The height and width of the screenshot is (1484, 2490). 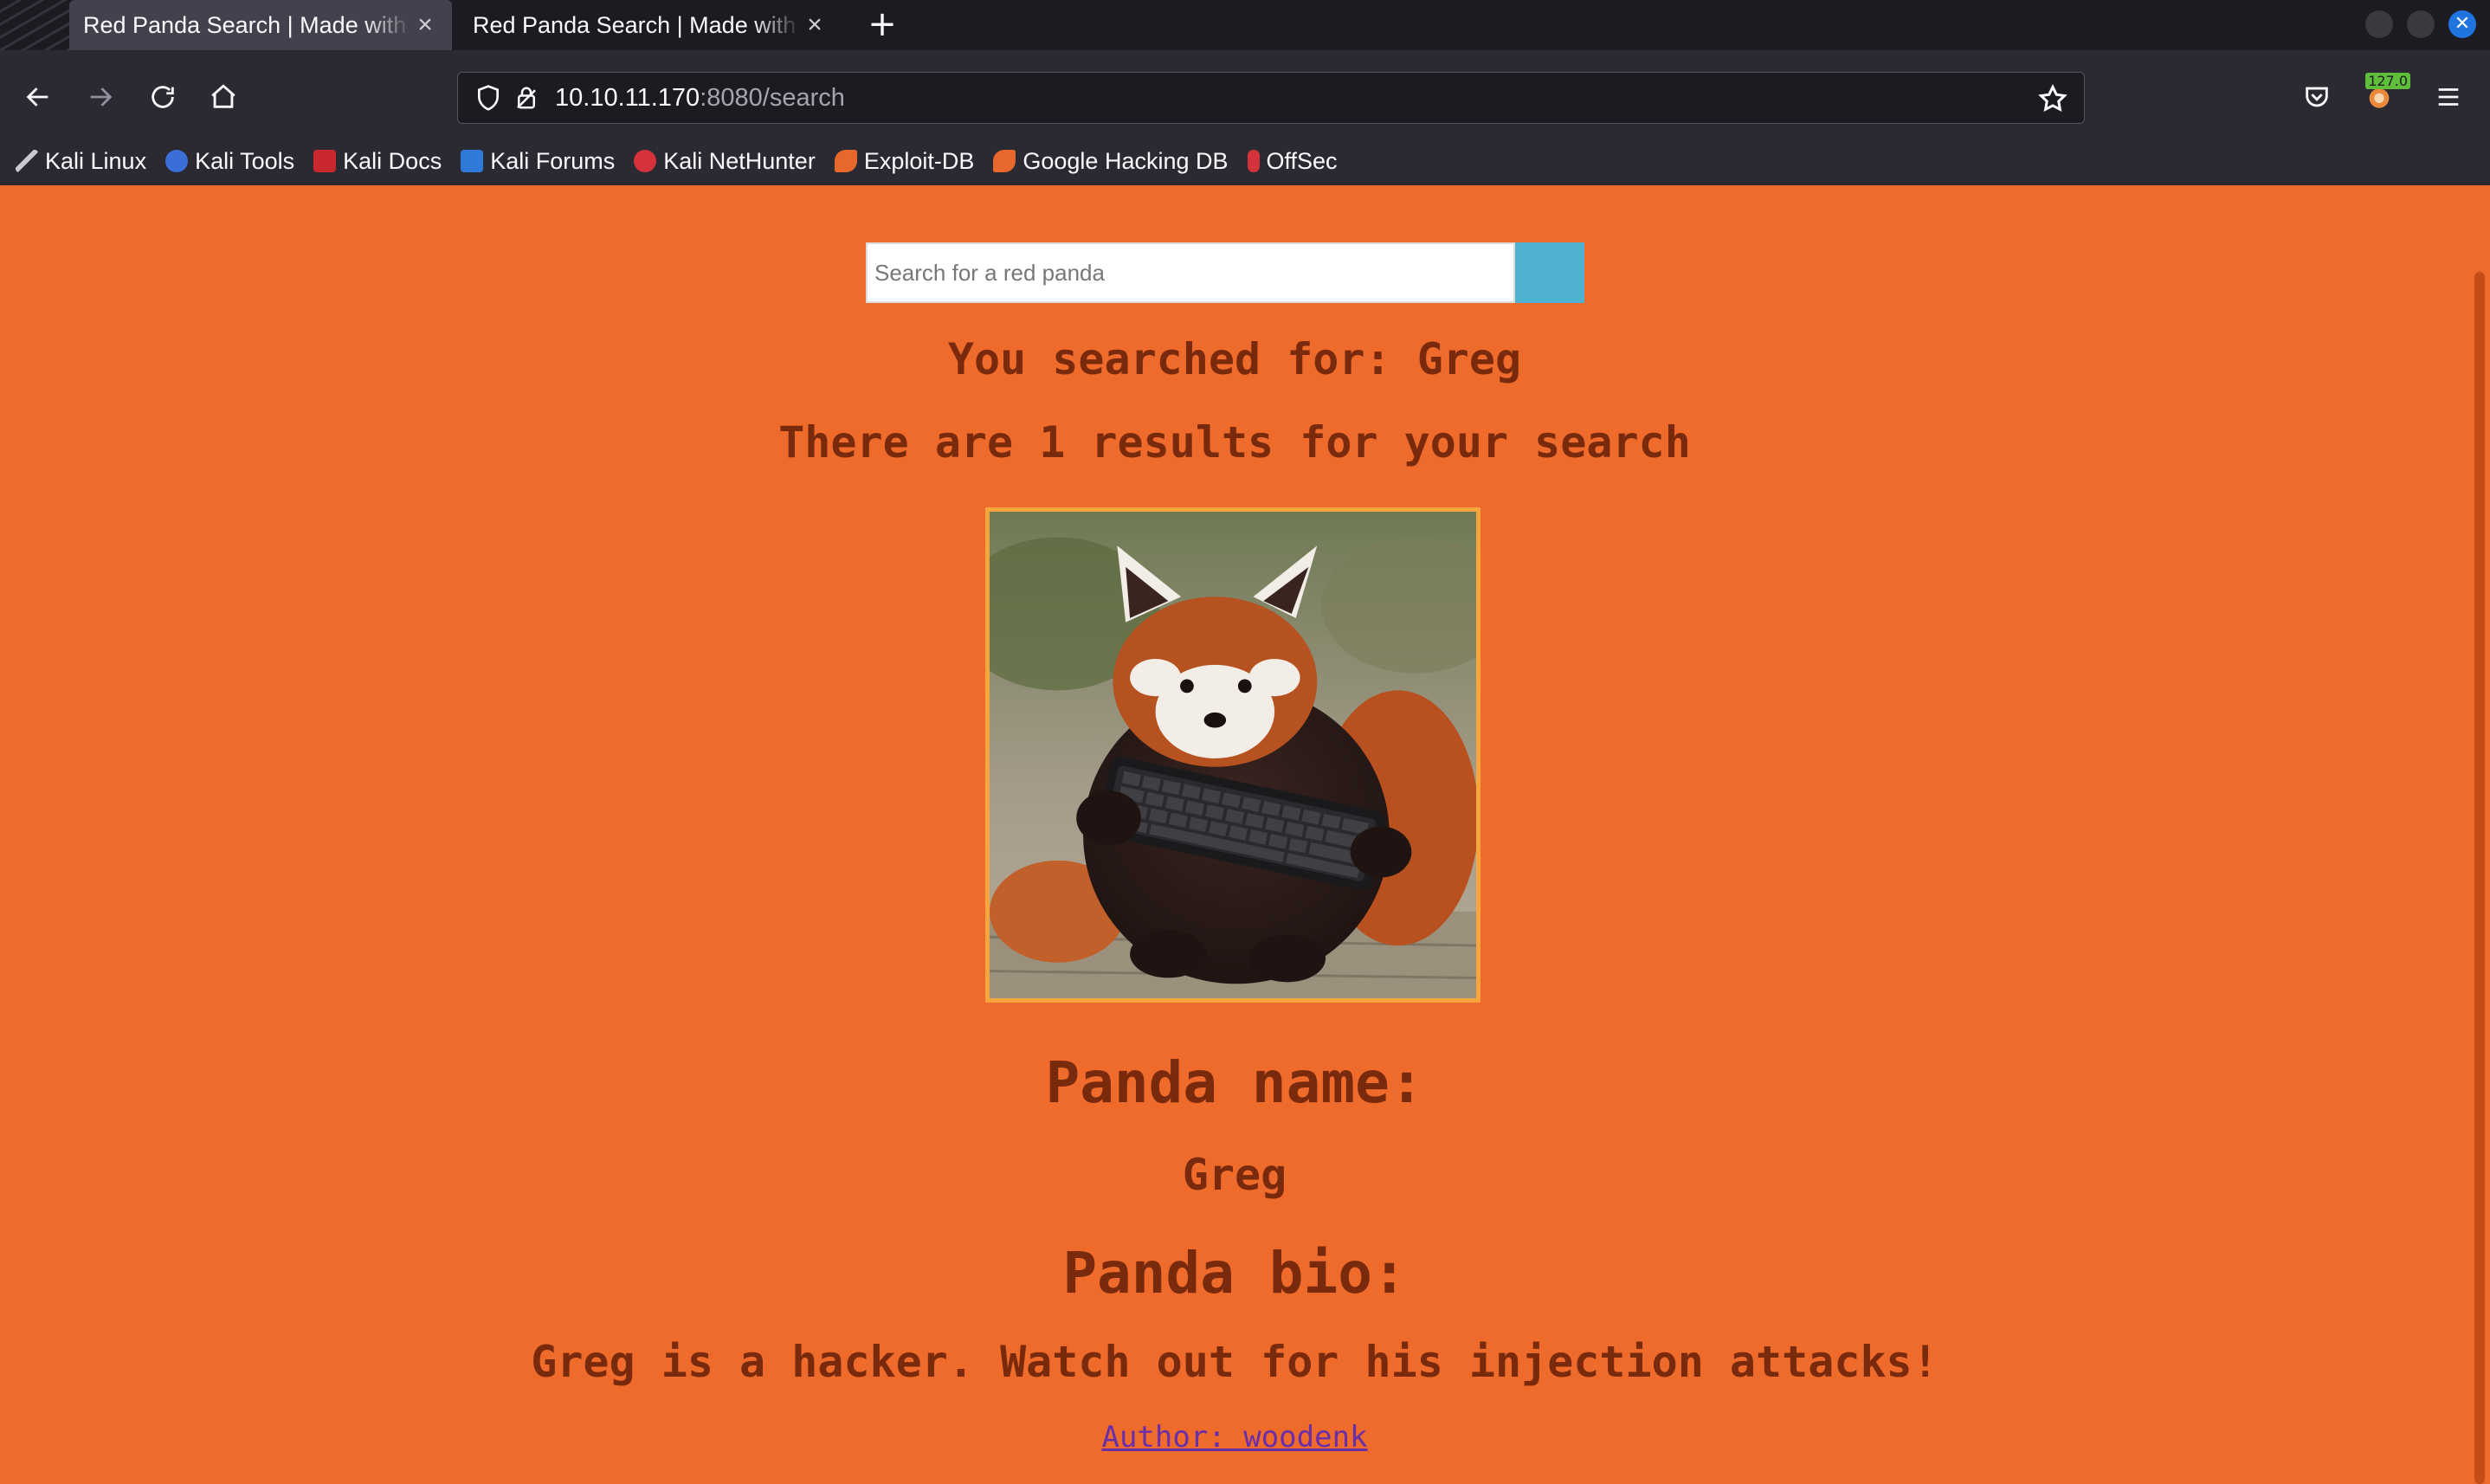 I want to click on back-button, so click(x=38, y=97).